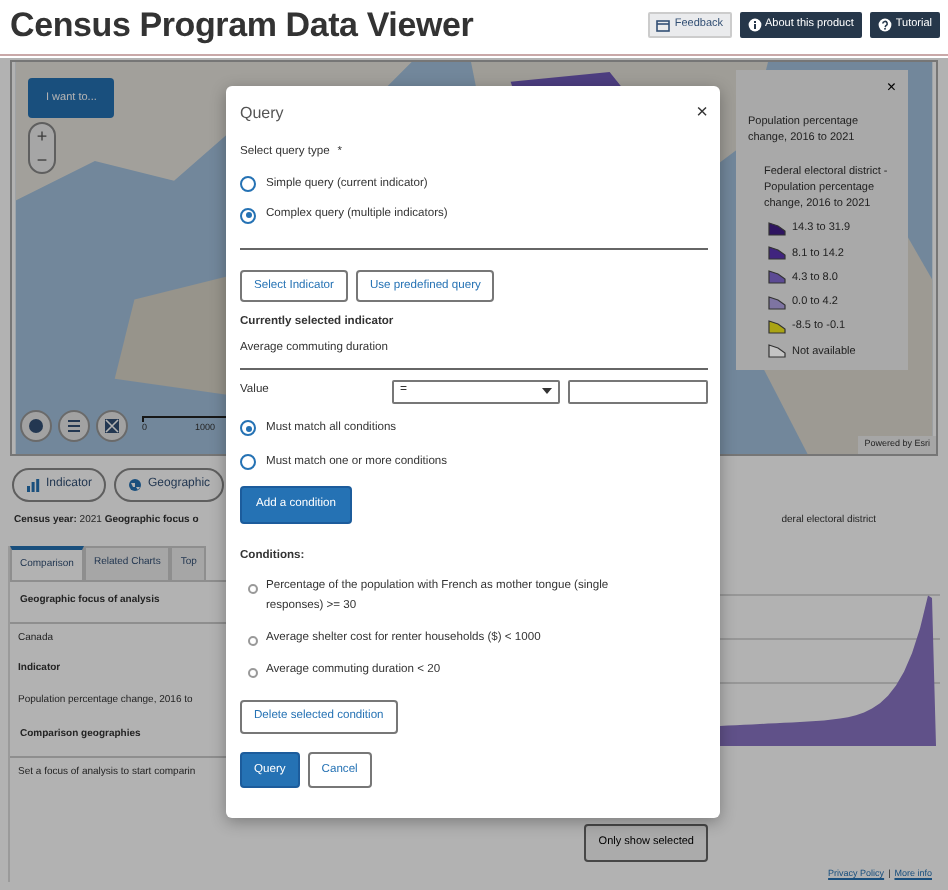 The image size is (948, 890). I want to click on zoom-in-button: +, so click(42, 136).